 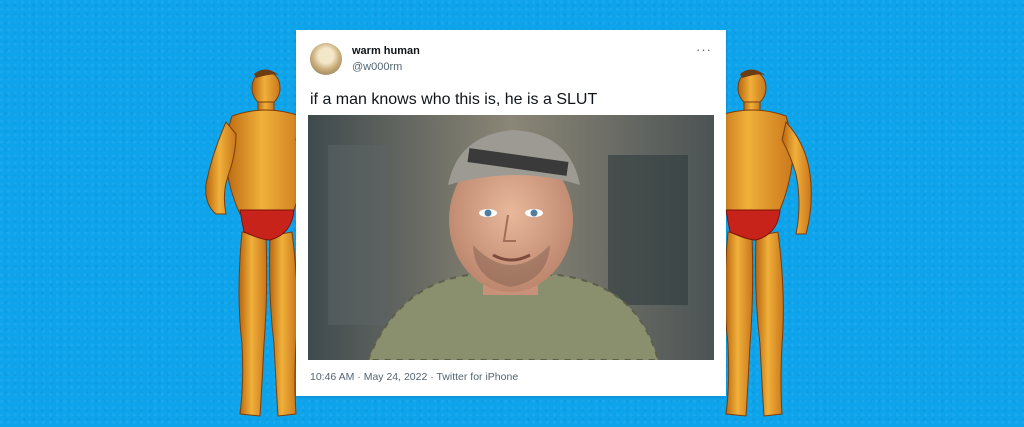 I want to click on ellipsis-icon: ···, so click(x=704, y=49).